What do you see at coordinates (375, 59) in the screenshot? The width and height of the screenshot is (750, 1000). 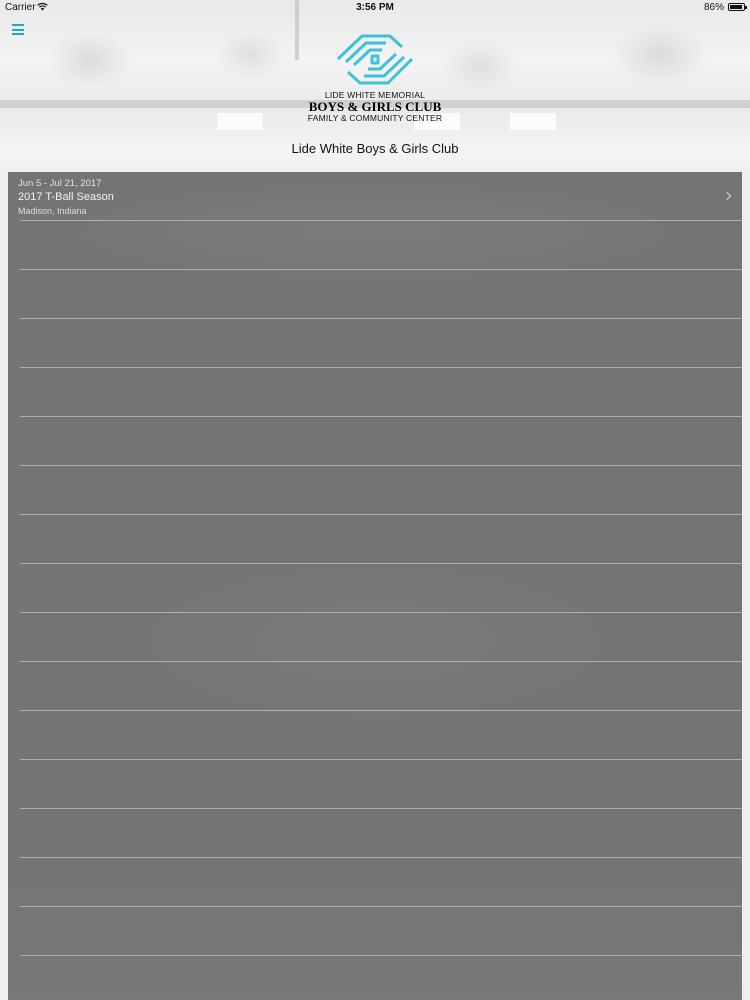 I see `handshake-logo-icon` at bounding box center [375, 59].